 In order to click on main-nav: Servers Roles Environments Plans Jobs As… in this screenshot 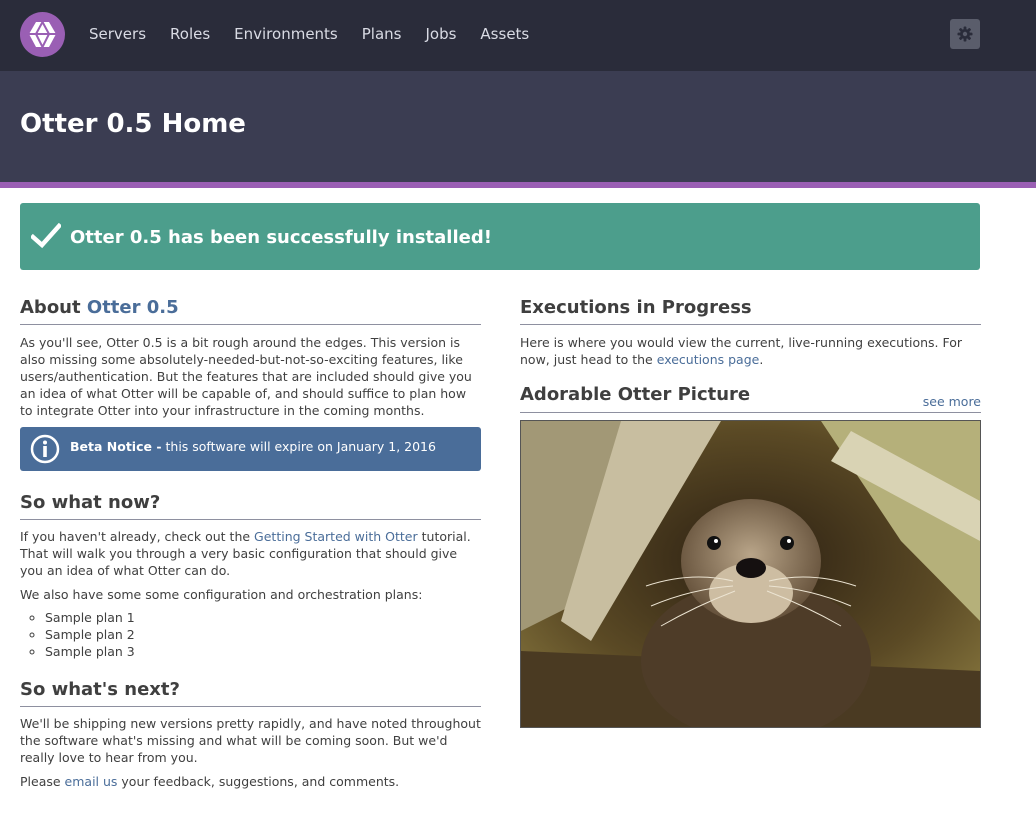, I will do `click(321, 33)`.